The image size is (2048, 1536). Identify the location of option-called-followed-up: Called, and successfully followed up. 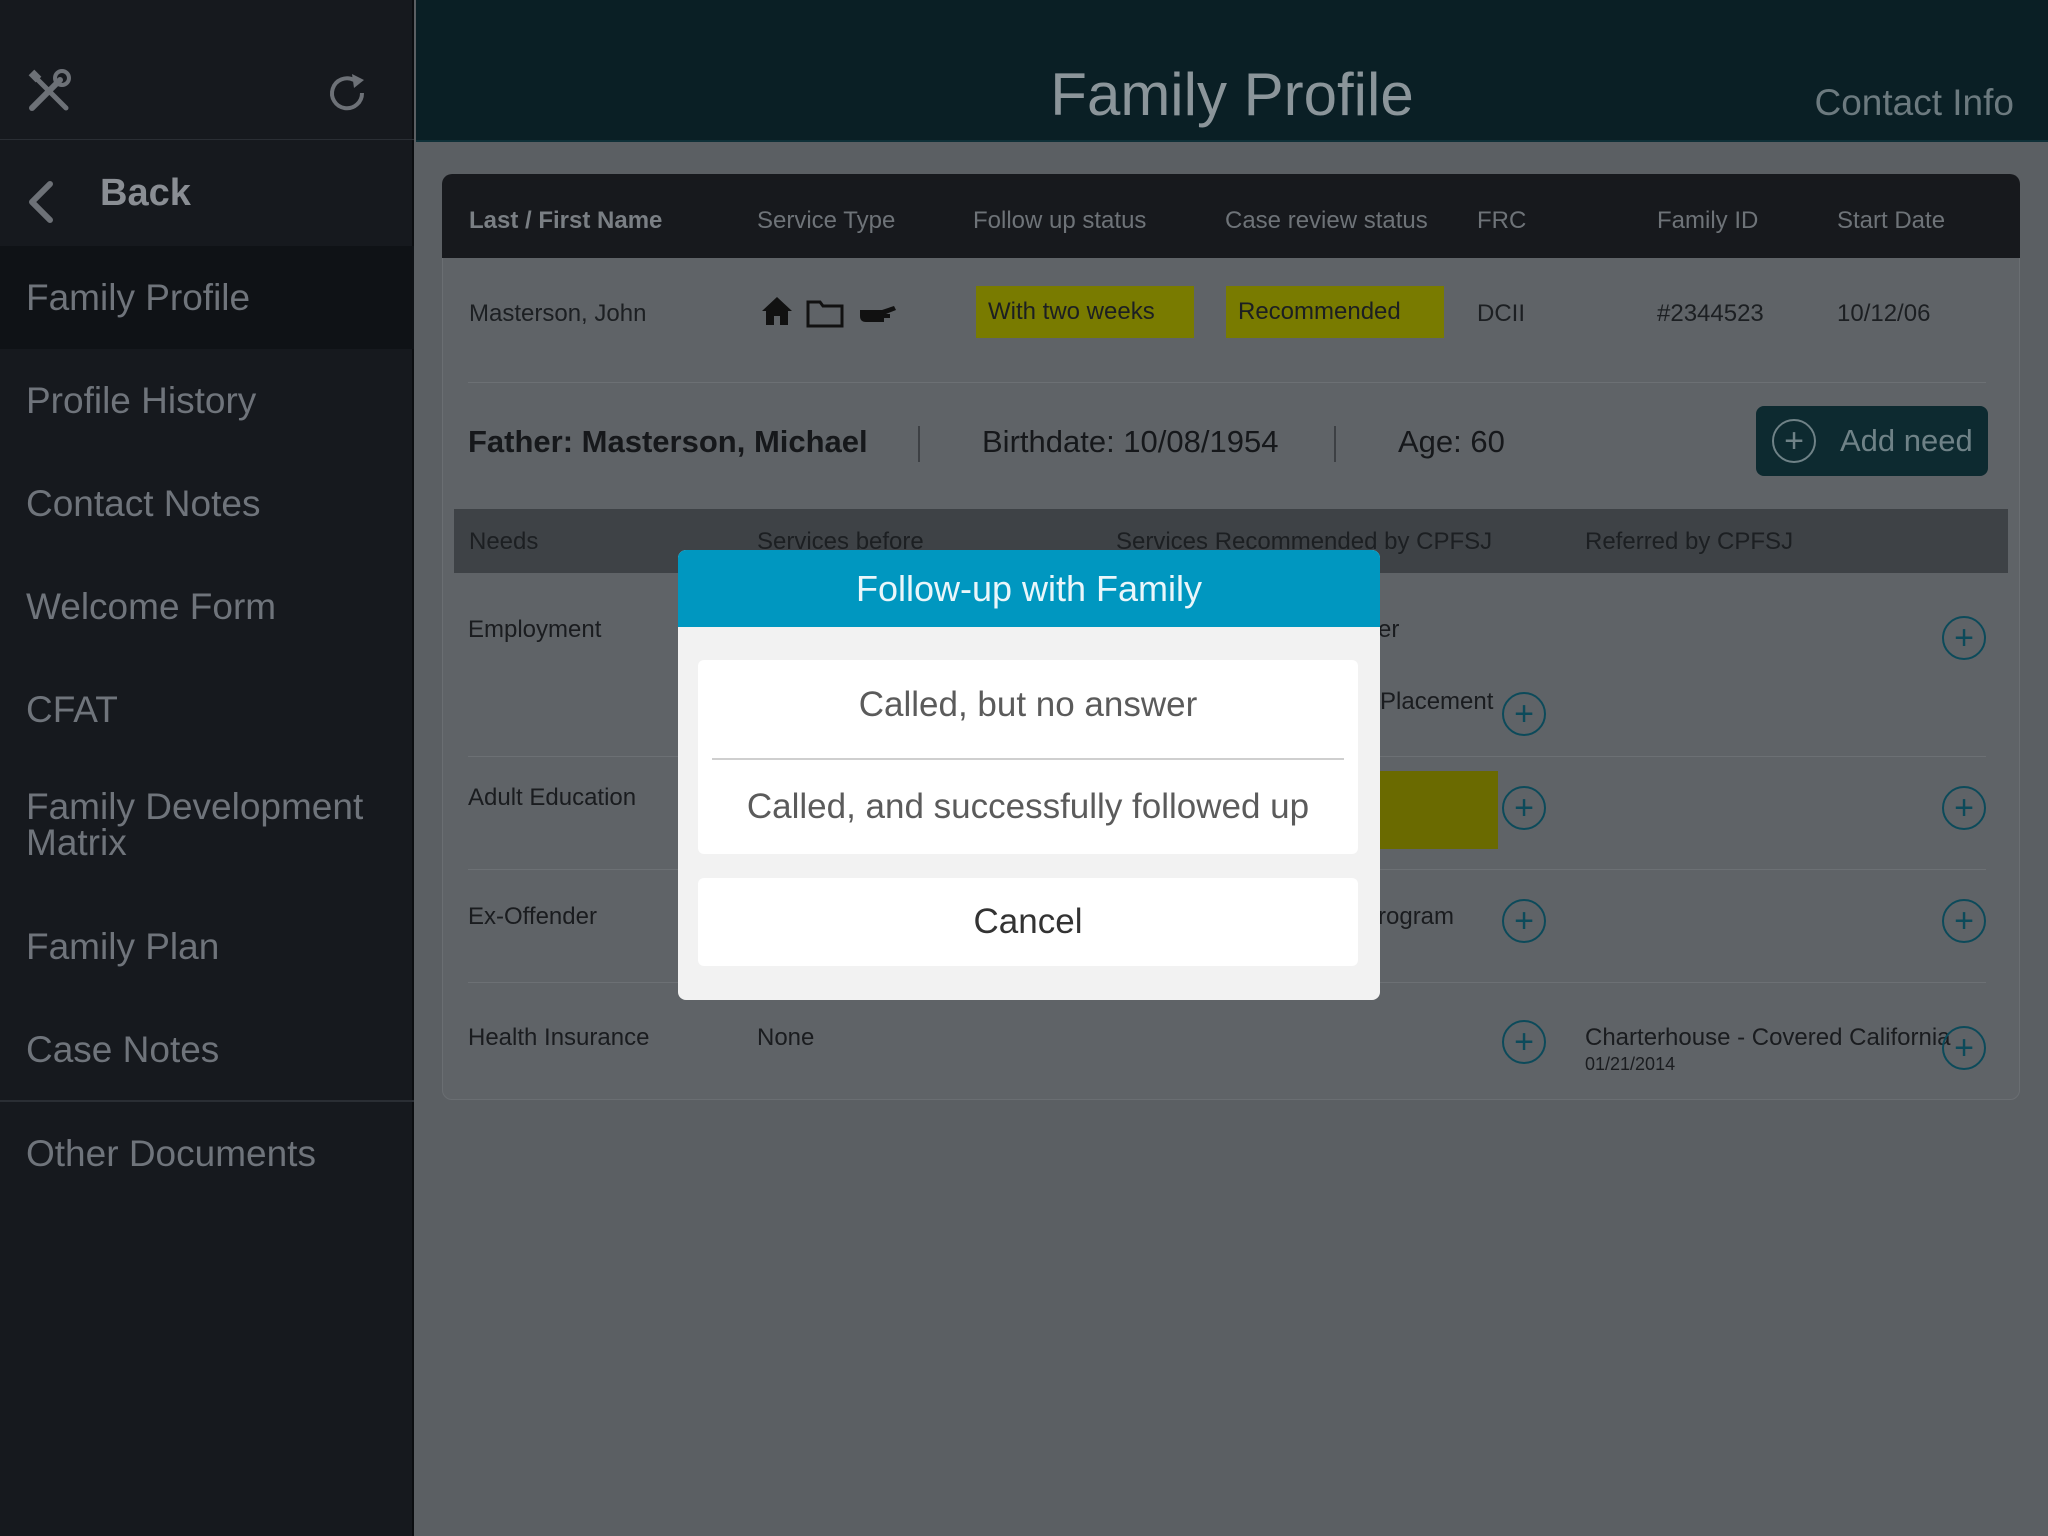
(1028, 807).